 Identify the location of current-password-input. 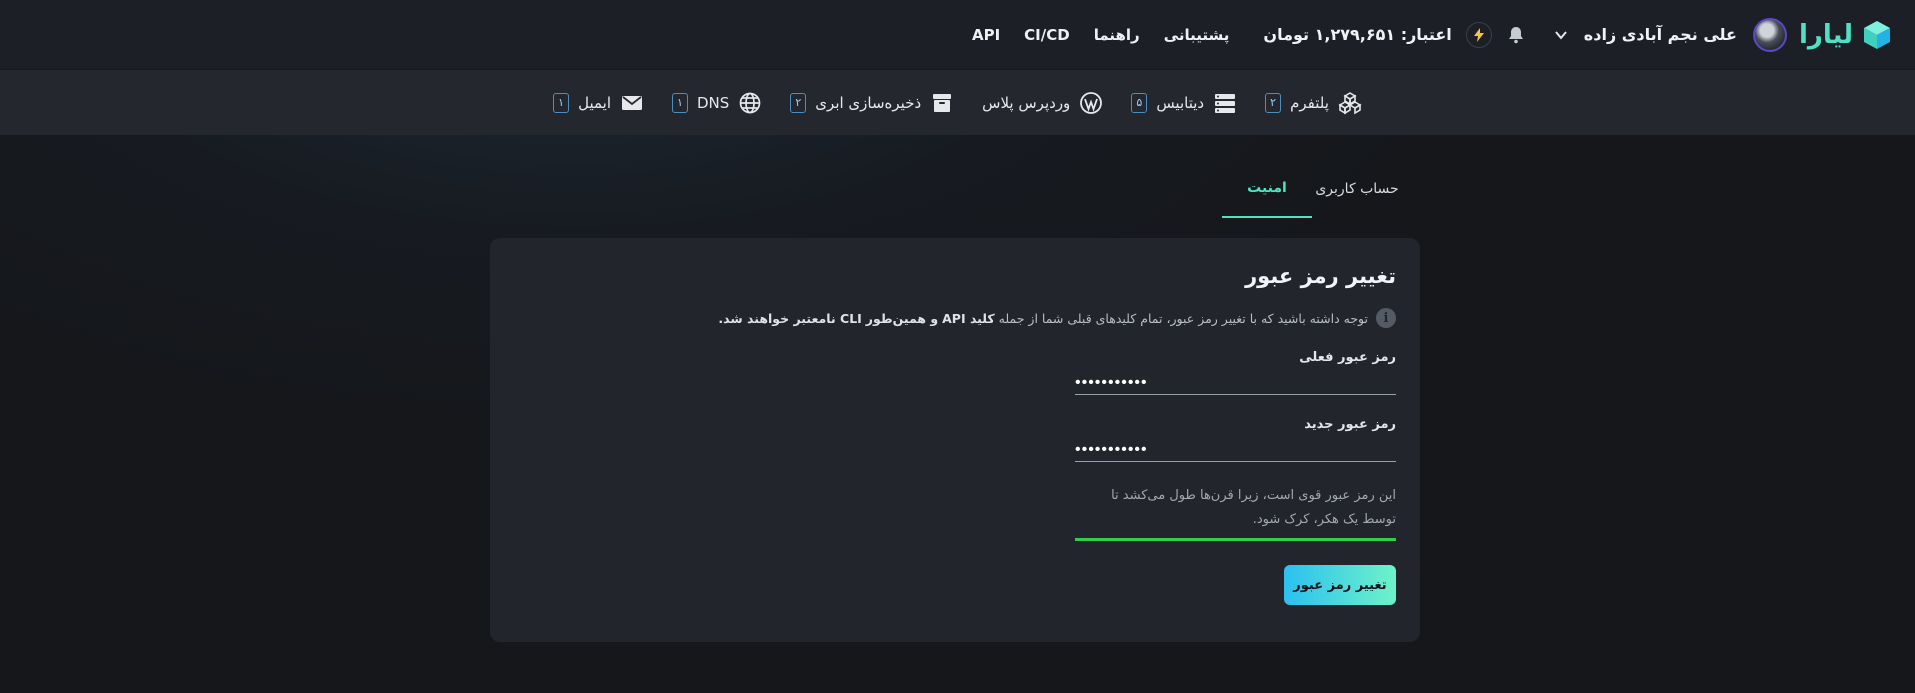
(1235, 380).